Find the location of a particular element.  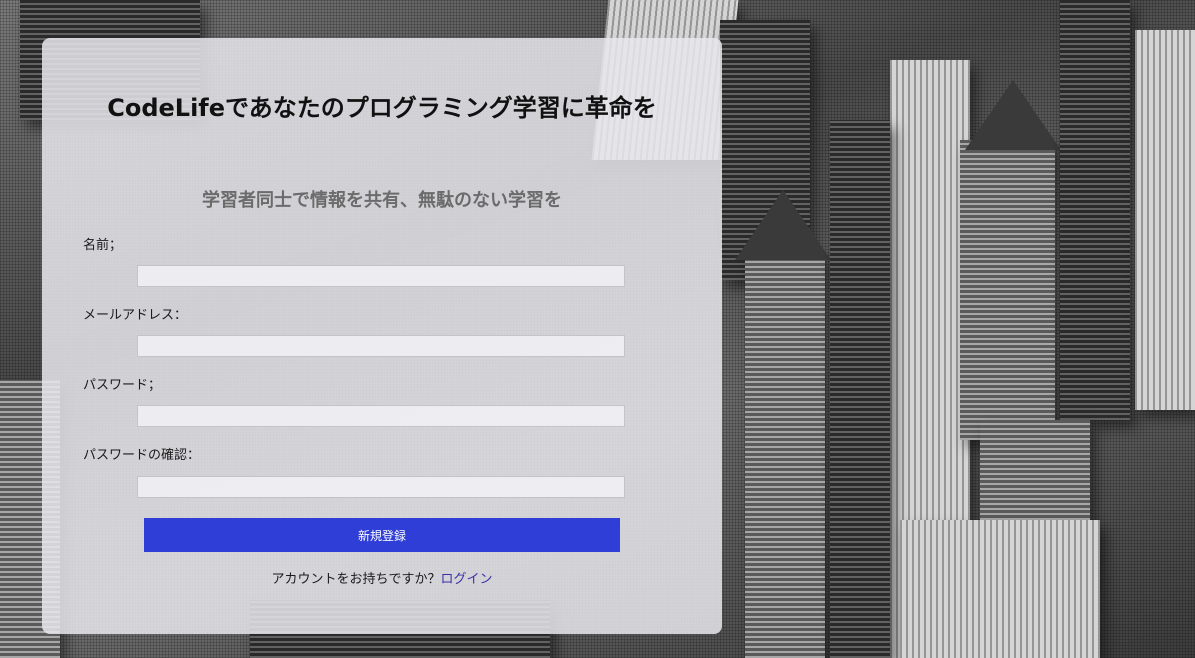

signup-button: 新規登録 is located at coordinates (382, 535).